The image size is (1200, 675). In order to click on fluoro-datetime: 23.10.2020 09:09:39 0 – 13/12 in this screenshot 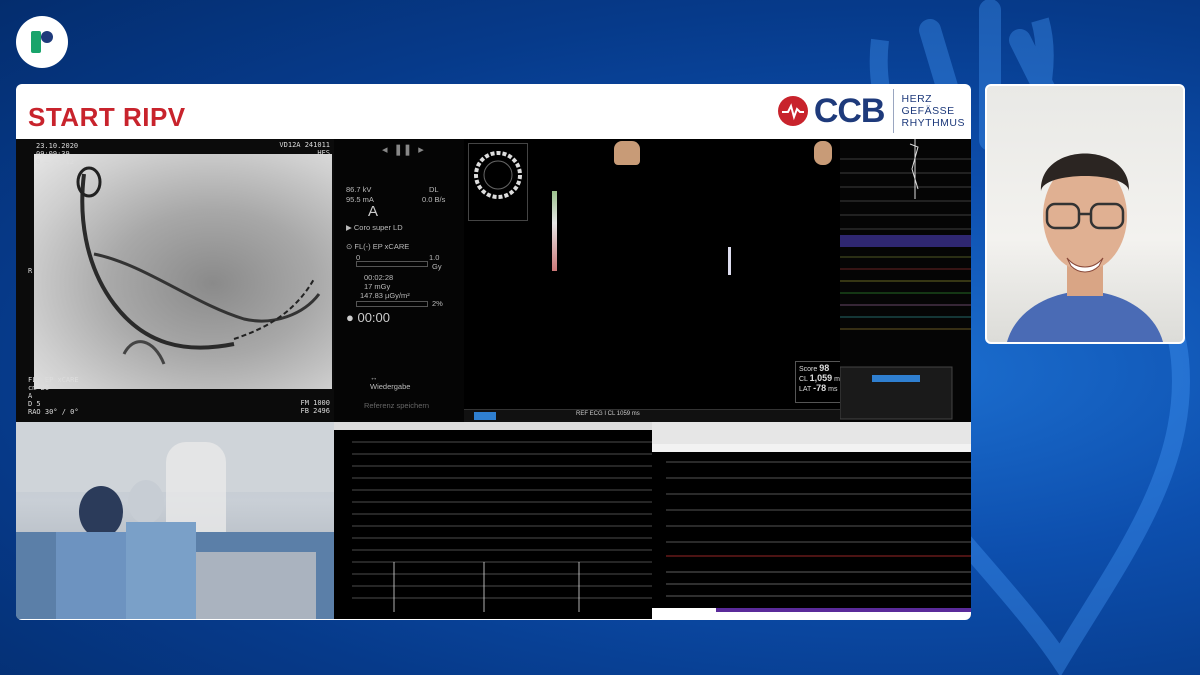, I will do `click(57, 154)`.